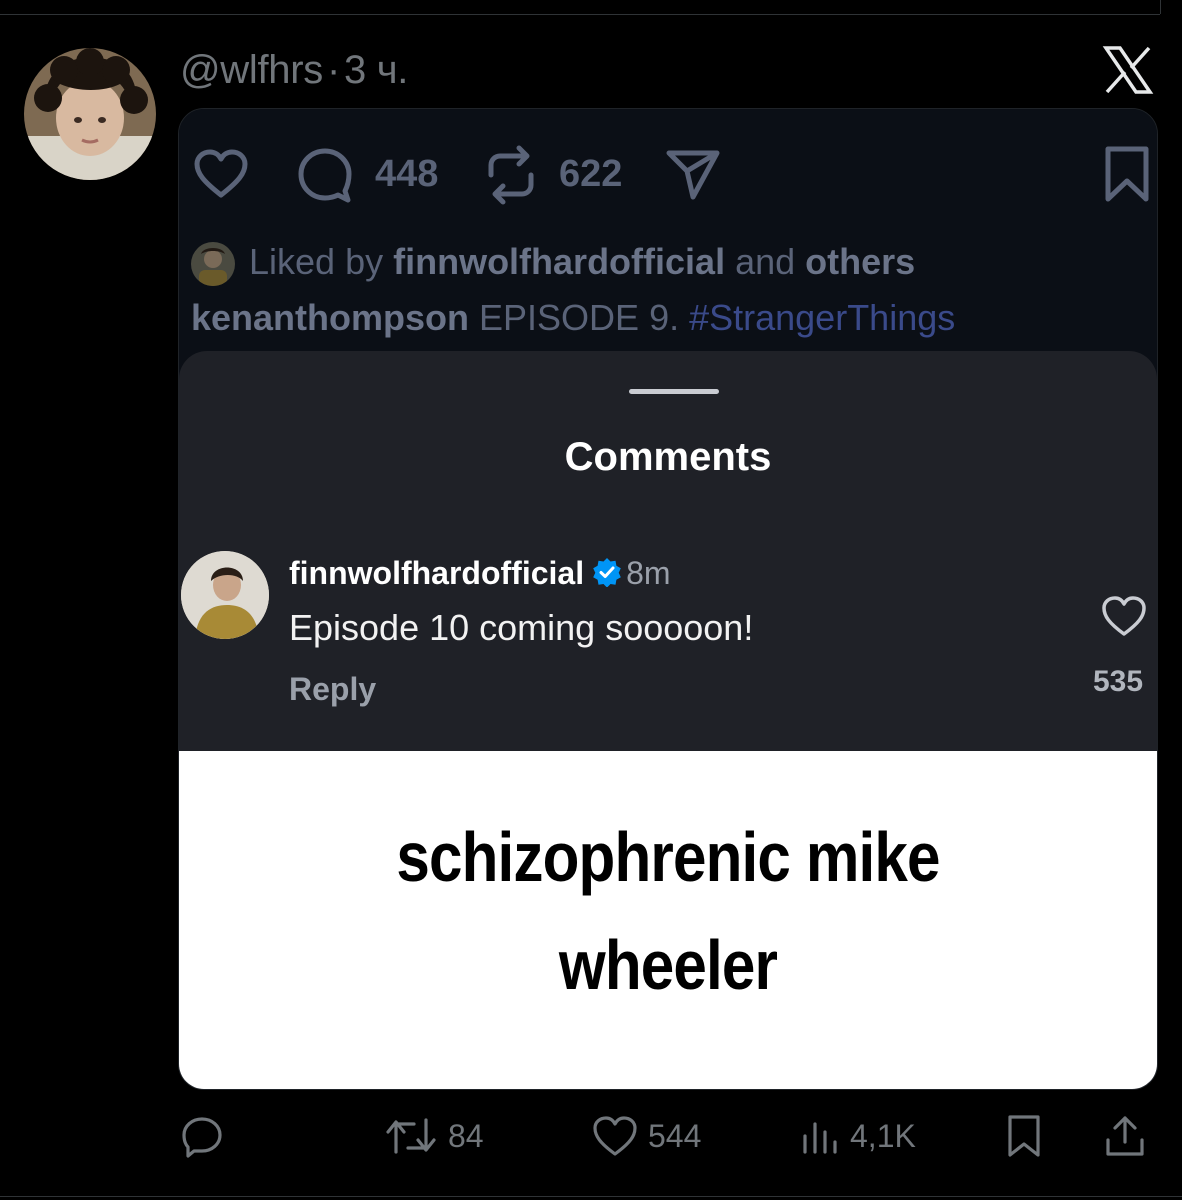 Image resolution: width=1182 pixels, height=1200 pixels. Describe the element at coordinates (332, 689) in the screenshot. I see `reply-button: Reply` at that location.